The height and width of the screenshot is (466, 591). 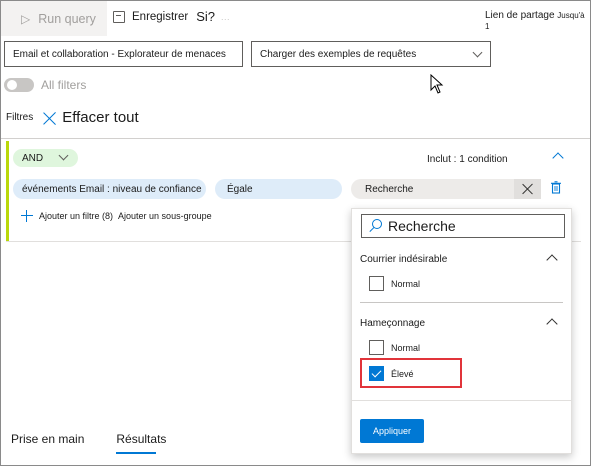 What do you see at coordinates (467, 159) in the screenshot?
I see `include-condition-count: Inclut : 1 condition` at bounding box center [467, 159].